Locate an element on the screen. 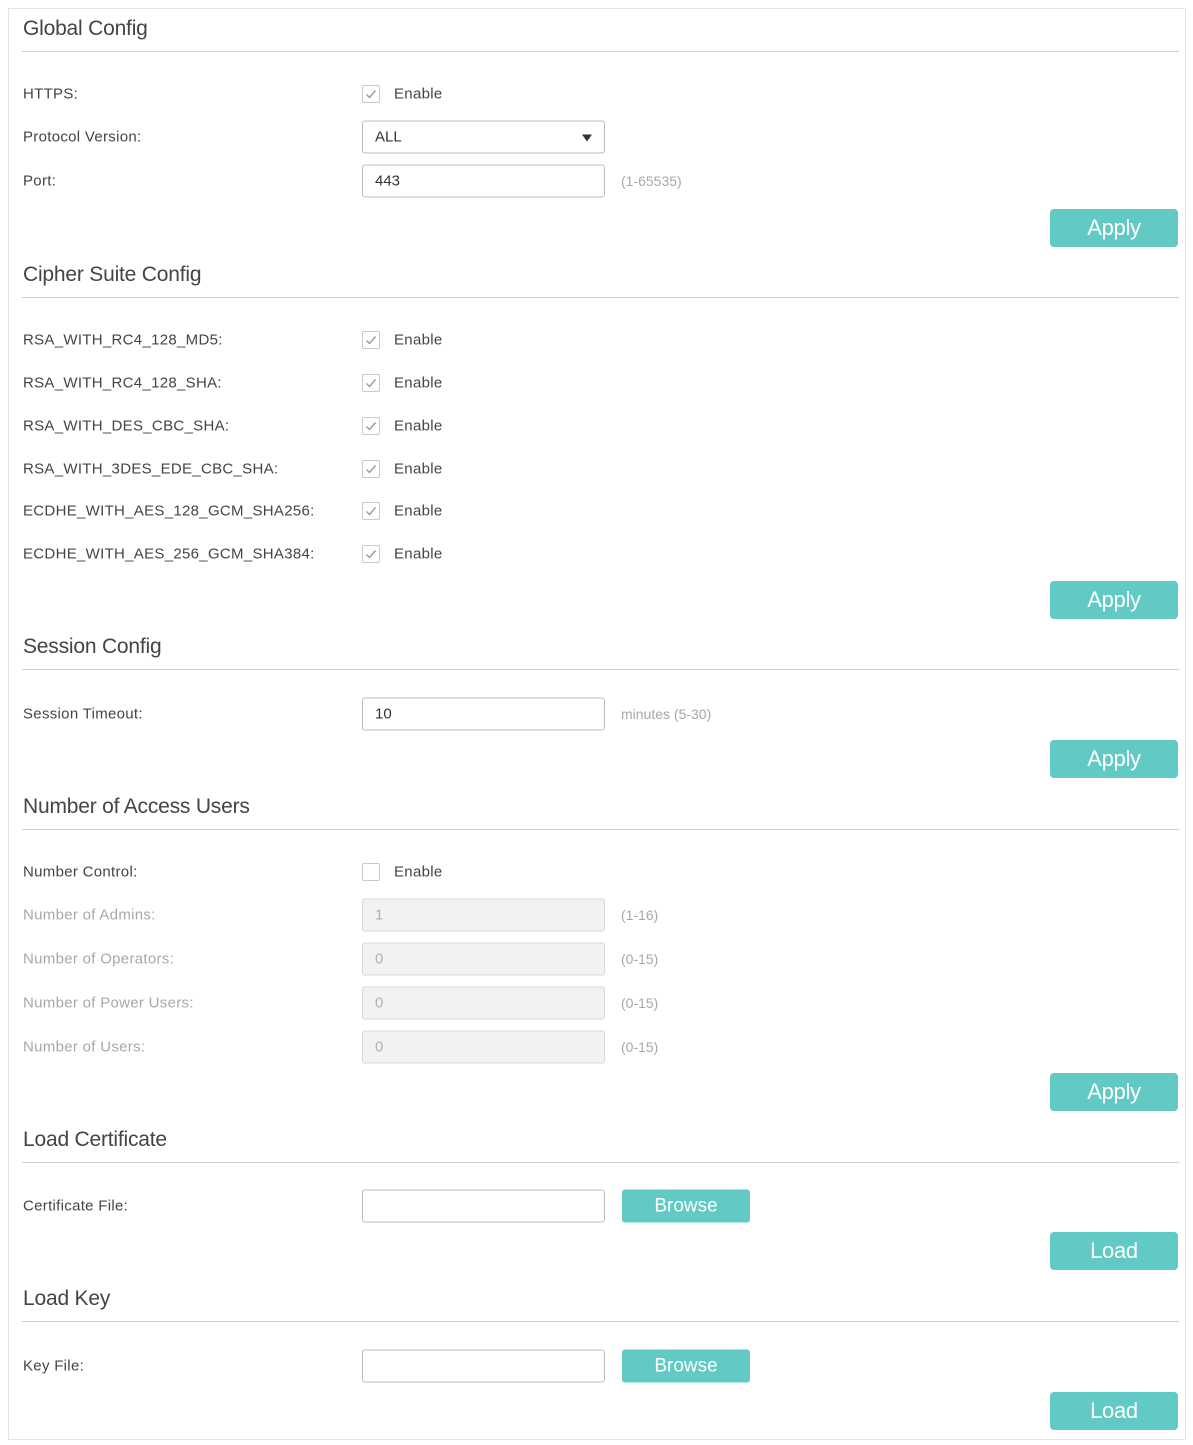 This screenshot has width=1193, height=1445. https-checkbox is located at coordinates (371, 94).